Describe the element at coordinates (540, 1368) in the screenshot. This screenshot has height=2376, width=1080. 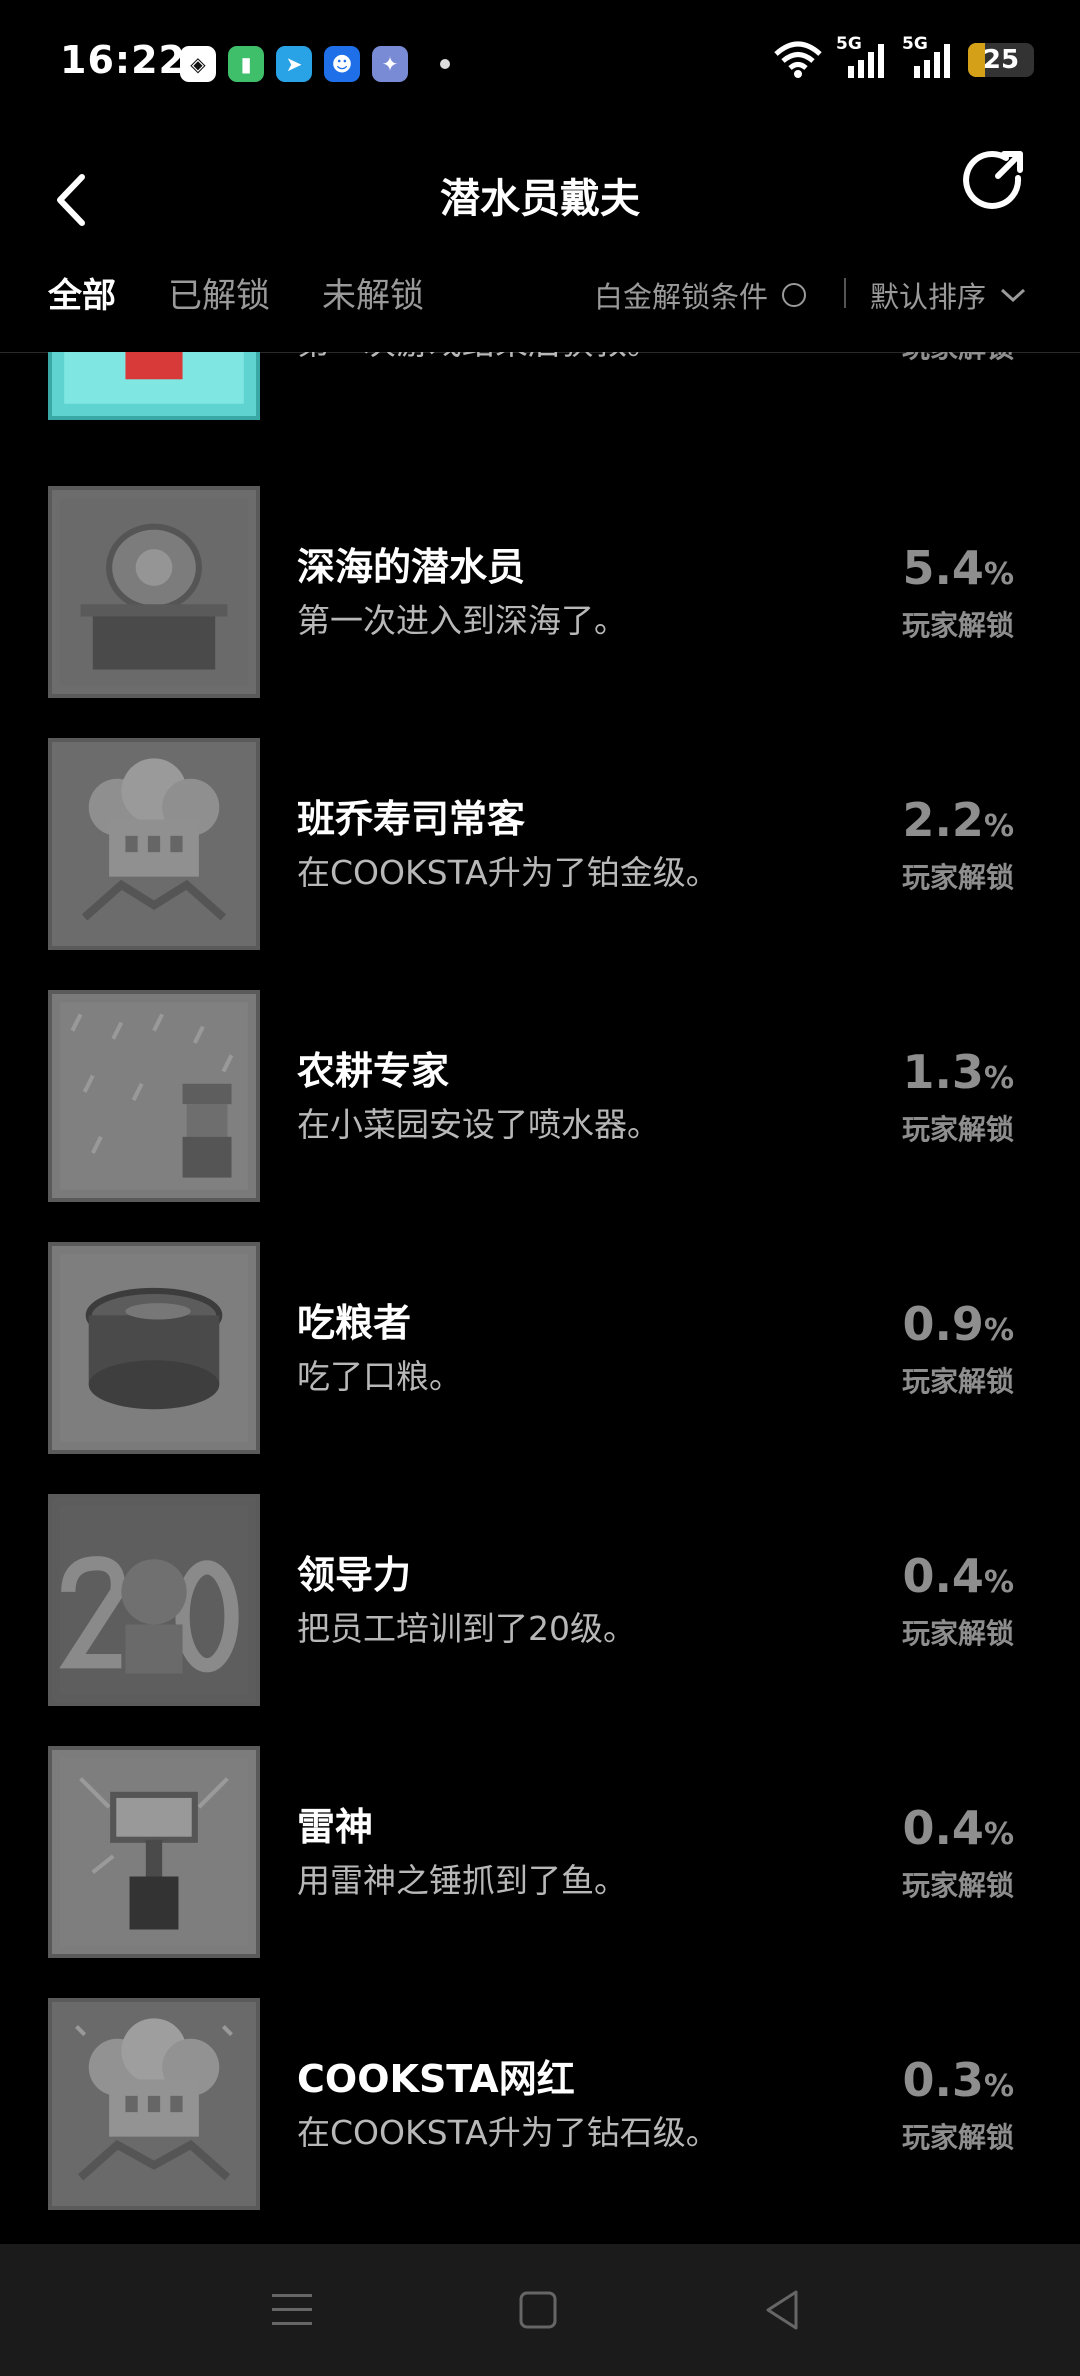
I see `list-item: 吃粮者 吃了口粮。 0.9% 玩家解锁` at that location.